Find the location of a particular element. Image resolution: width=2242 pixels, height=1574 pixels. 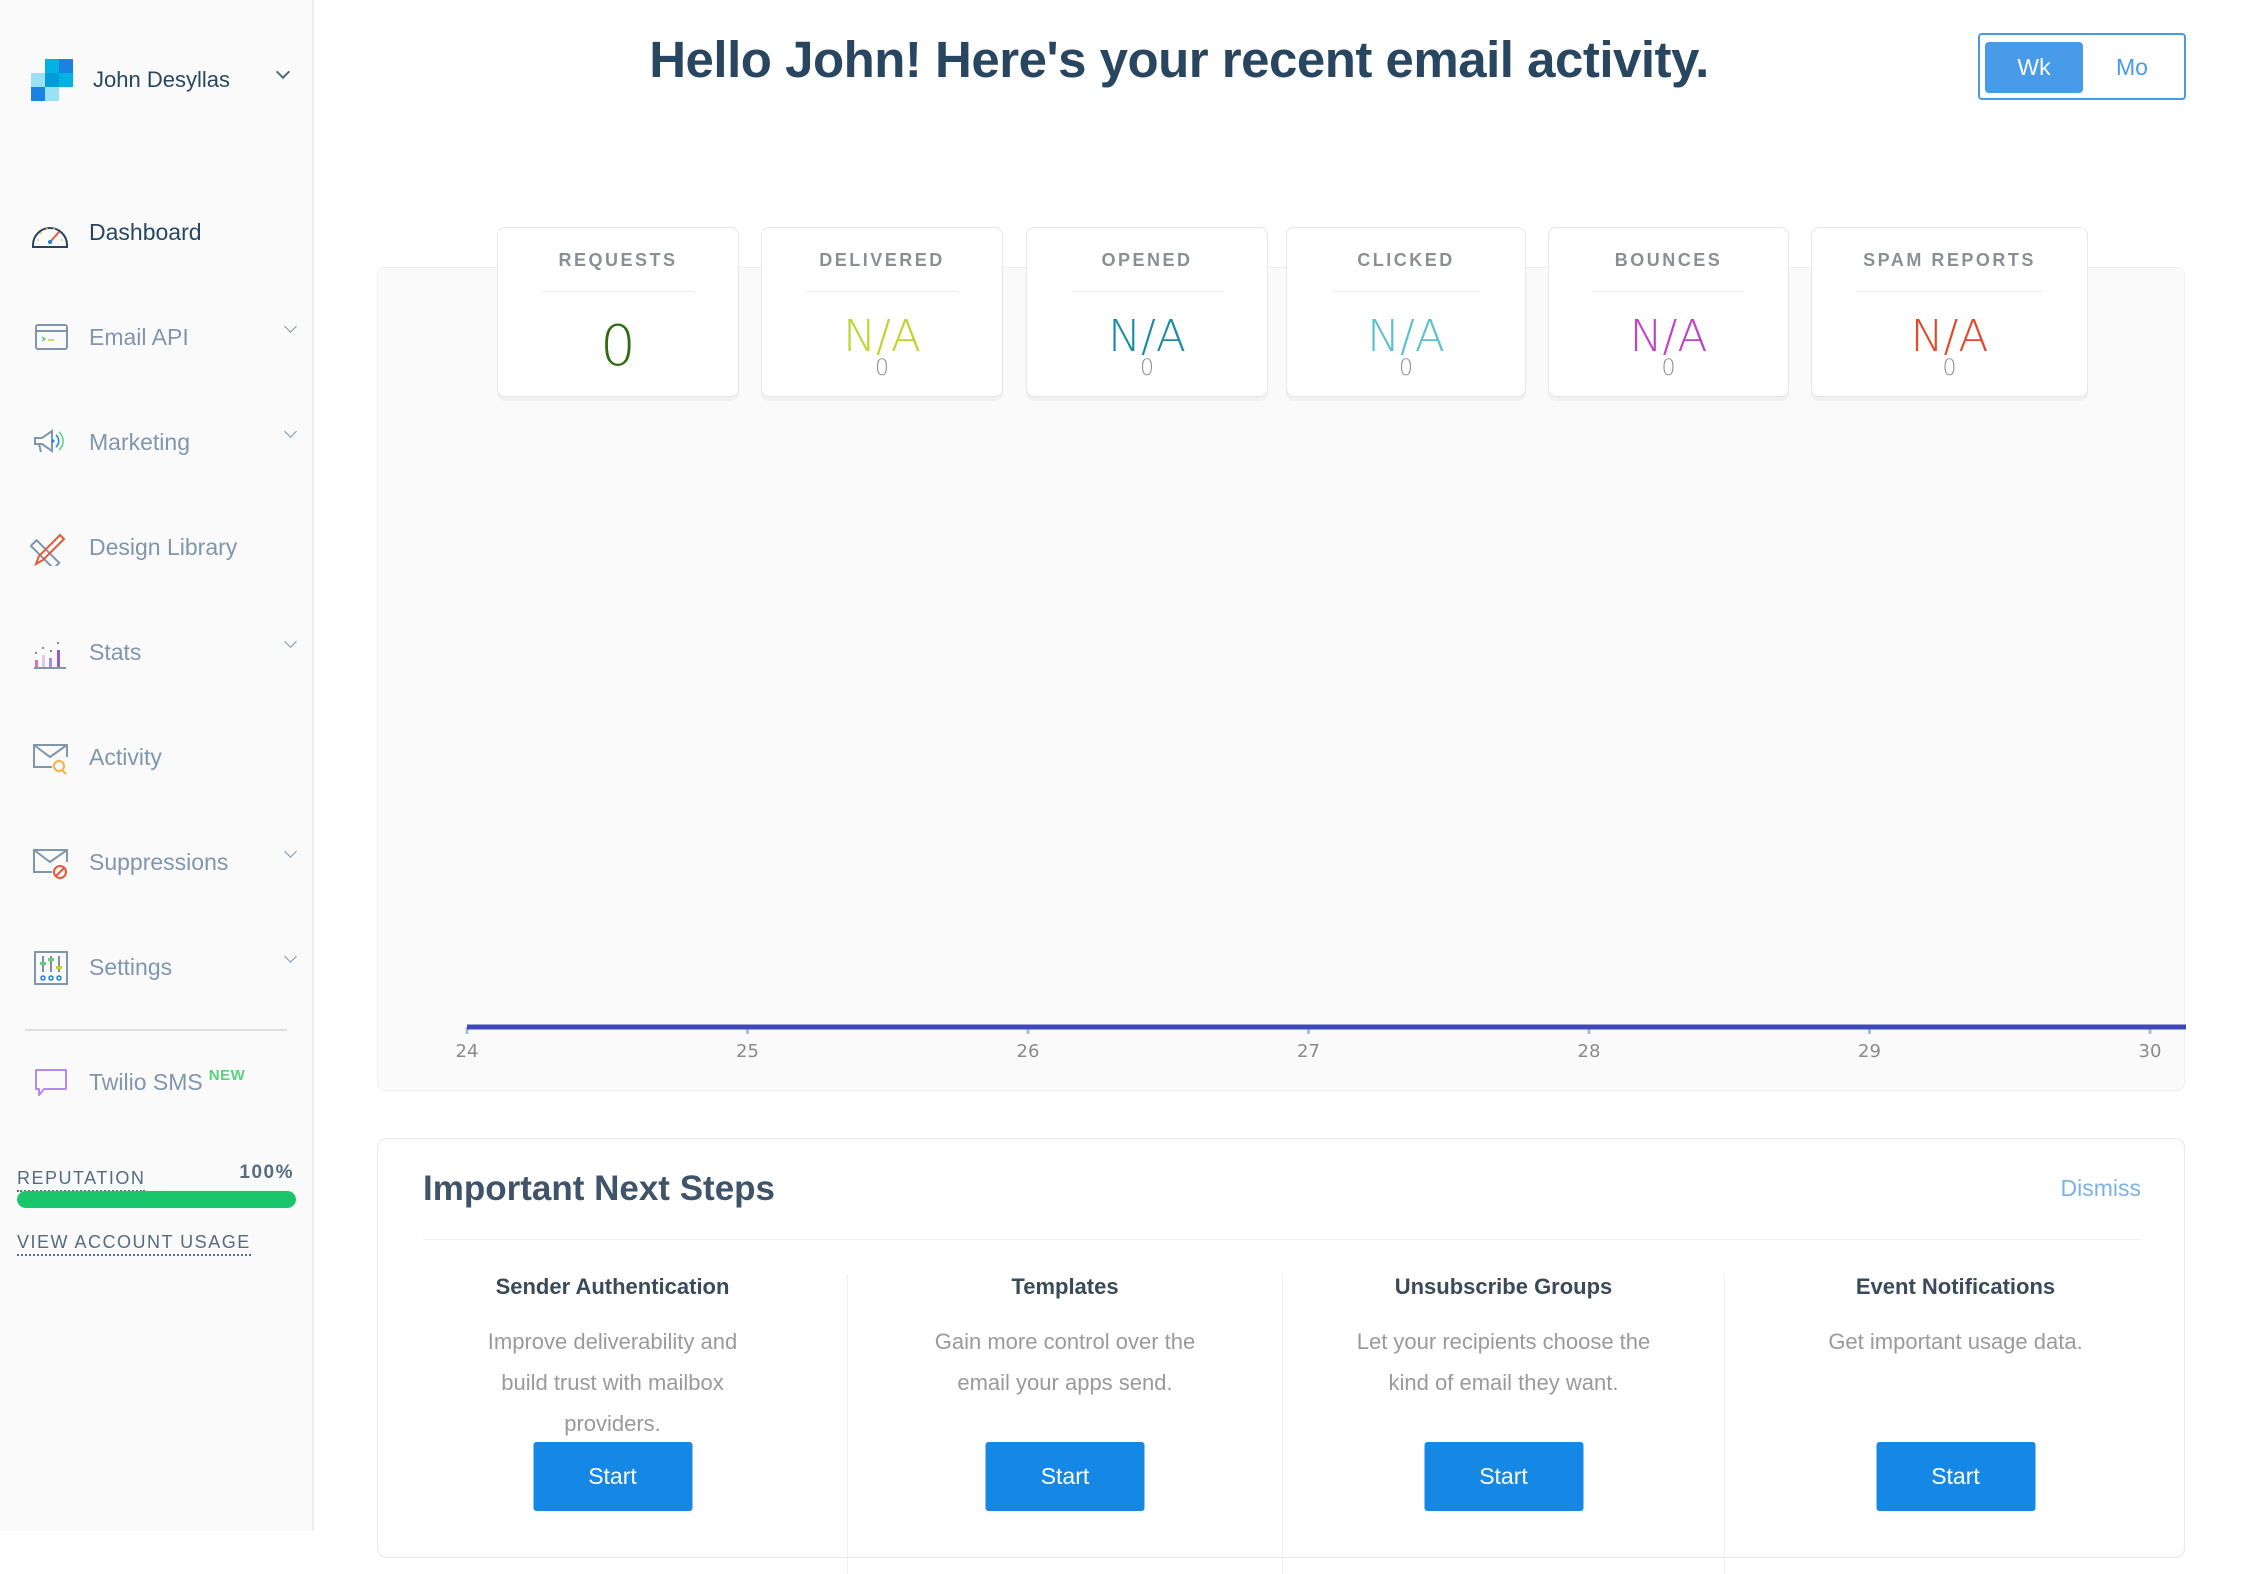

stat-value: 0 is located at coordinates (618, 346).